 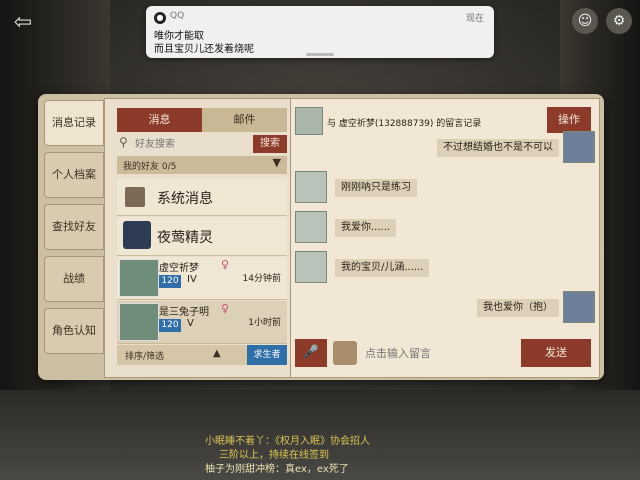 I want to click on triangle-up-icon: ▲, so click(x=217, y=353).